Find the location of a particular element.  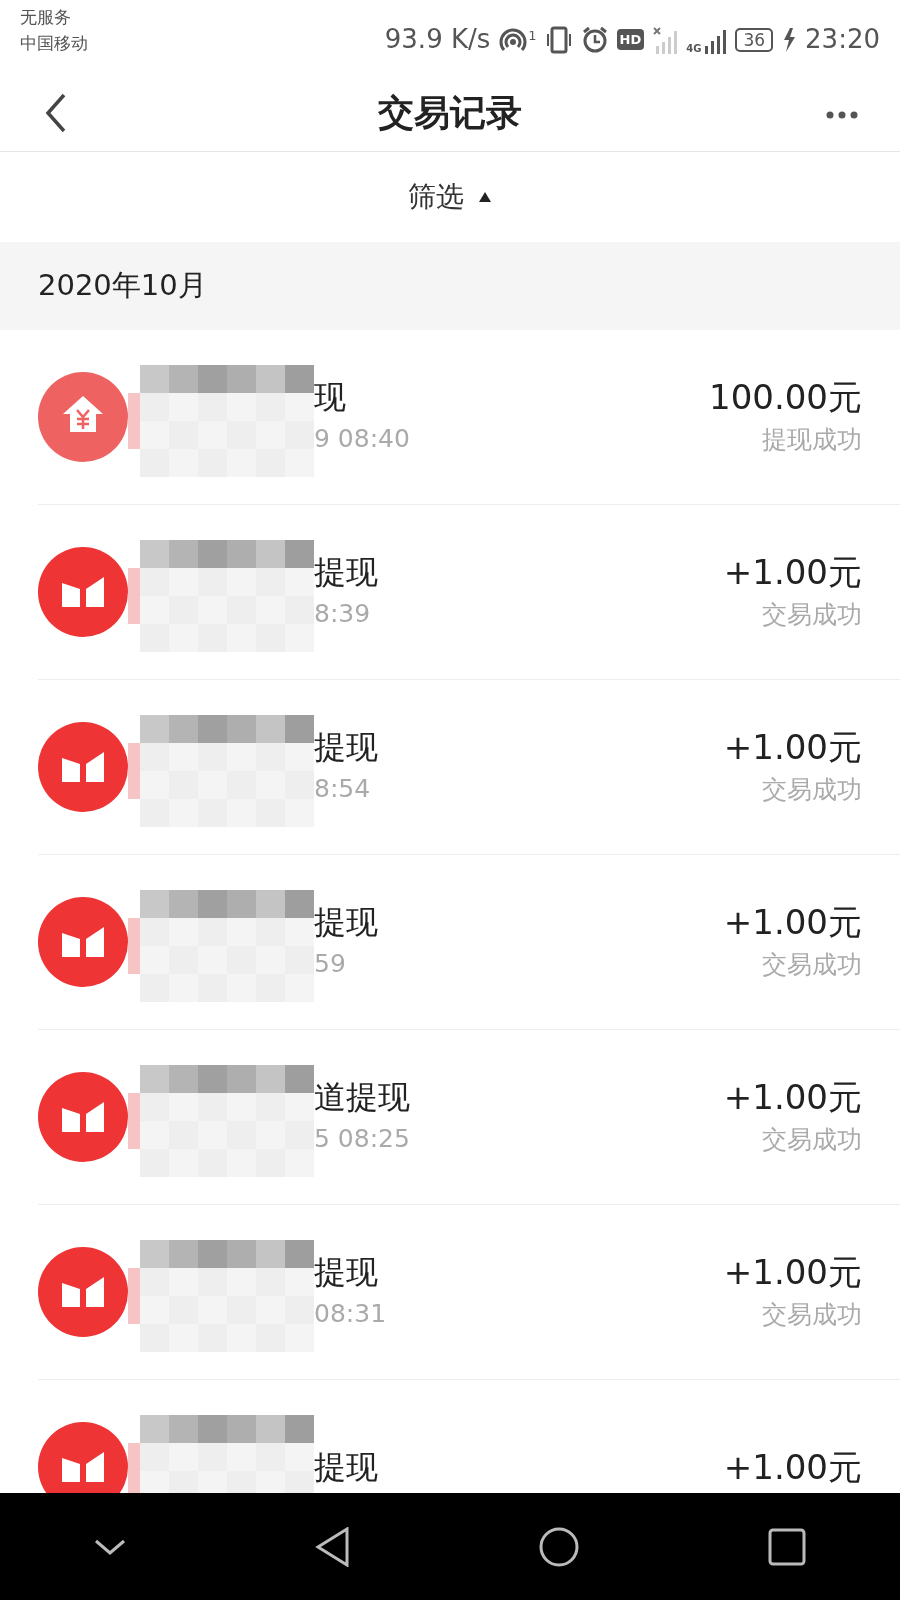

charging-icon is located at coordinates (789, 39).